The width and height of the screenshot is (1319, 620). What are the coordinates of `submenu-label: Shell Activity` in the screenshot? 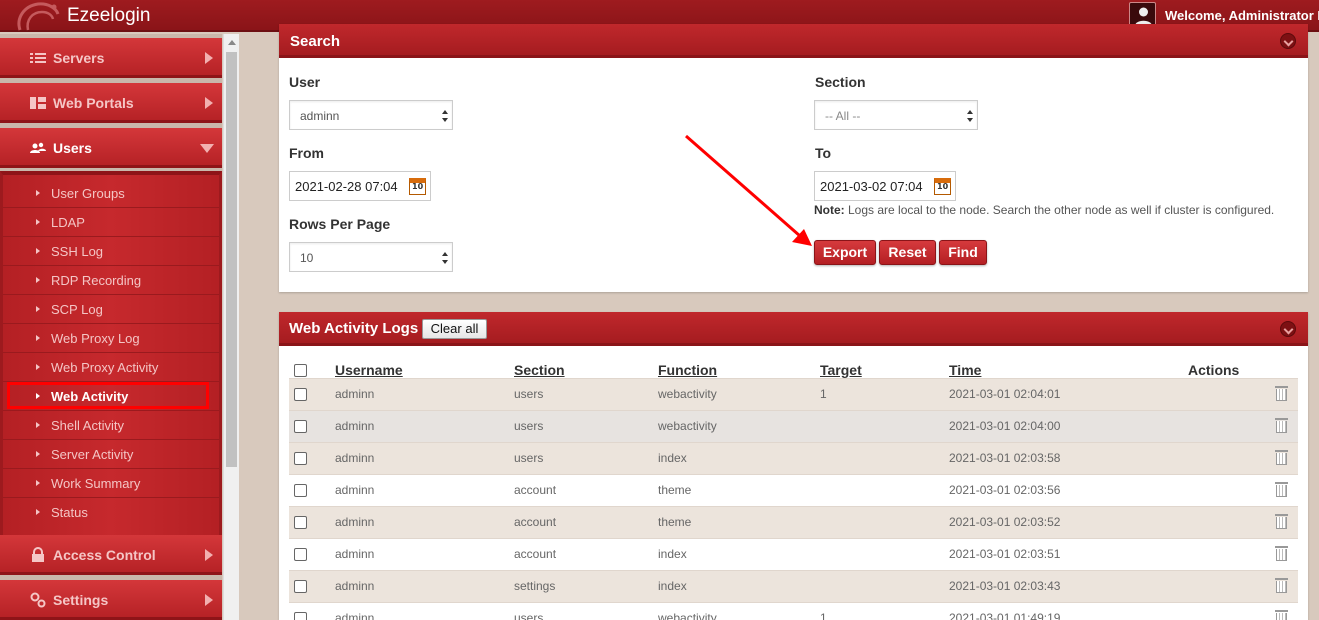 It's located at (87, 425).